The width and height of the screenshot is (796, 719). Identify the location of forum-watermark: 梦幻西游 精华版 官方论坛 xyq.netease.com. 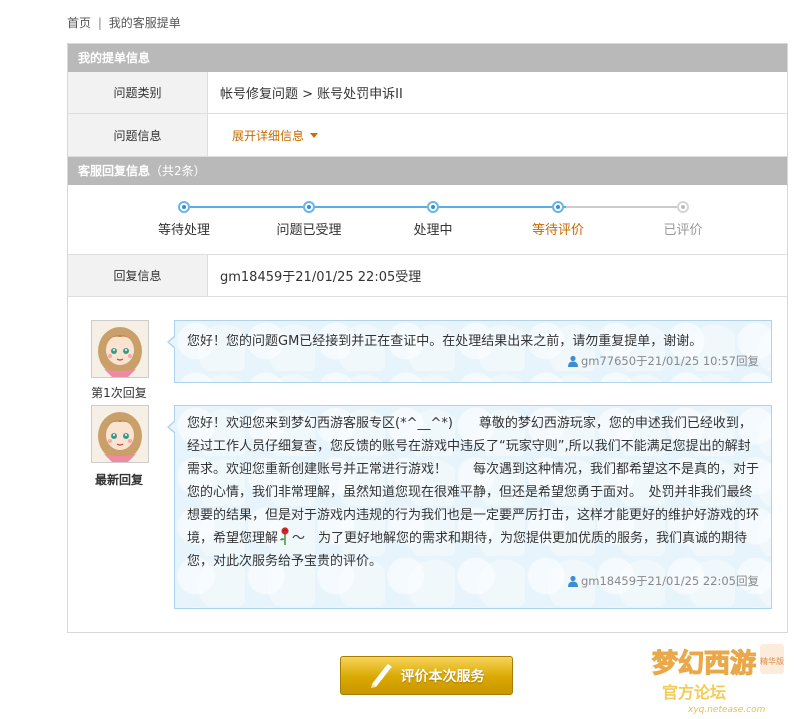
(718, 672).